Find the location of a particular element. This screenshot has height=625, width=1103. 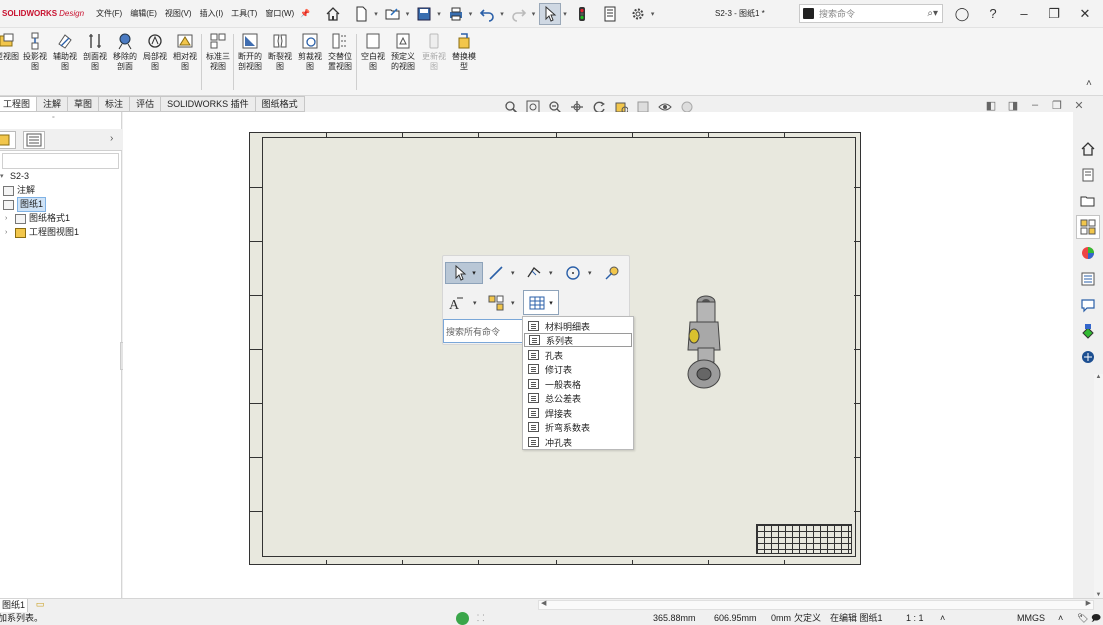

tree-item-sheet-format: › 图纸格式1 is located at coordinates (37, 218).